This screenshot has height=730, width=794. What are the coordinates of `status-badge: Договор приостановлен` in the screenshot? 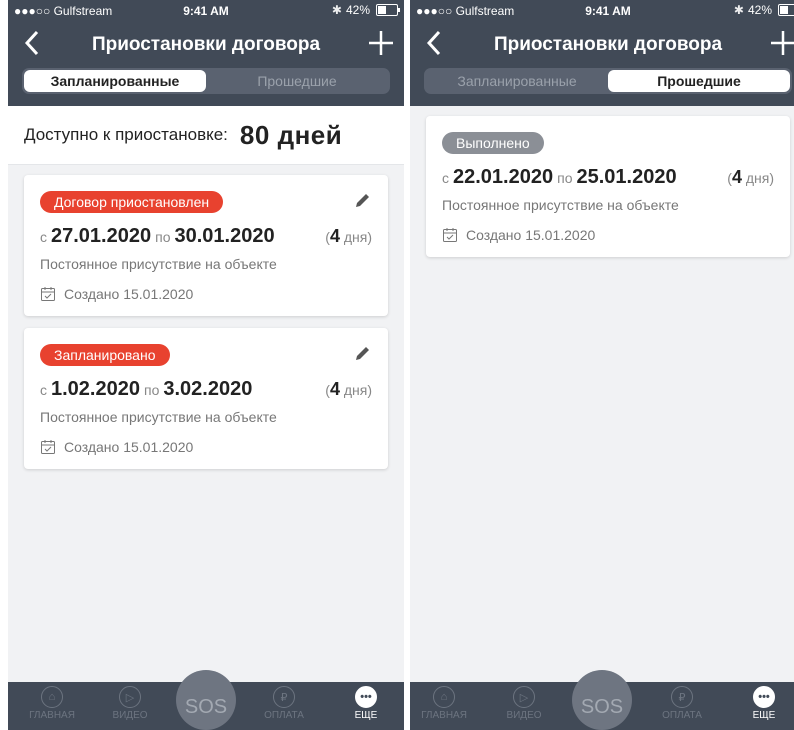 It's located at (132, 202).